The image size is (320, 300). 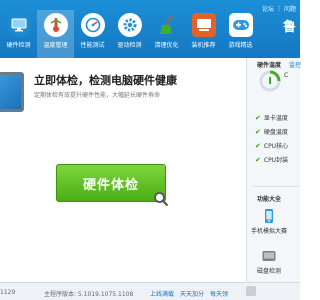 I want to click on monitor-illustration, so click(x=12, y=92).